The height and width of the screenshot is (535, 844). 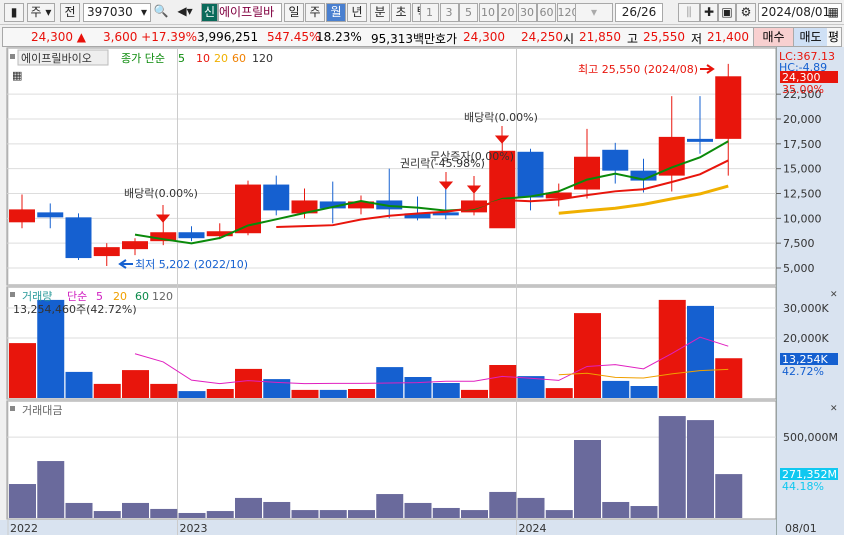 What do you see at coordinates (305, 514) in the screenshot?
I see `amount-bar-2023/05` at bounding box center [305, 514].